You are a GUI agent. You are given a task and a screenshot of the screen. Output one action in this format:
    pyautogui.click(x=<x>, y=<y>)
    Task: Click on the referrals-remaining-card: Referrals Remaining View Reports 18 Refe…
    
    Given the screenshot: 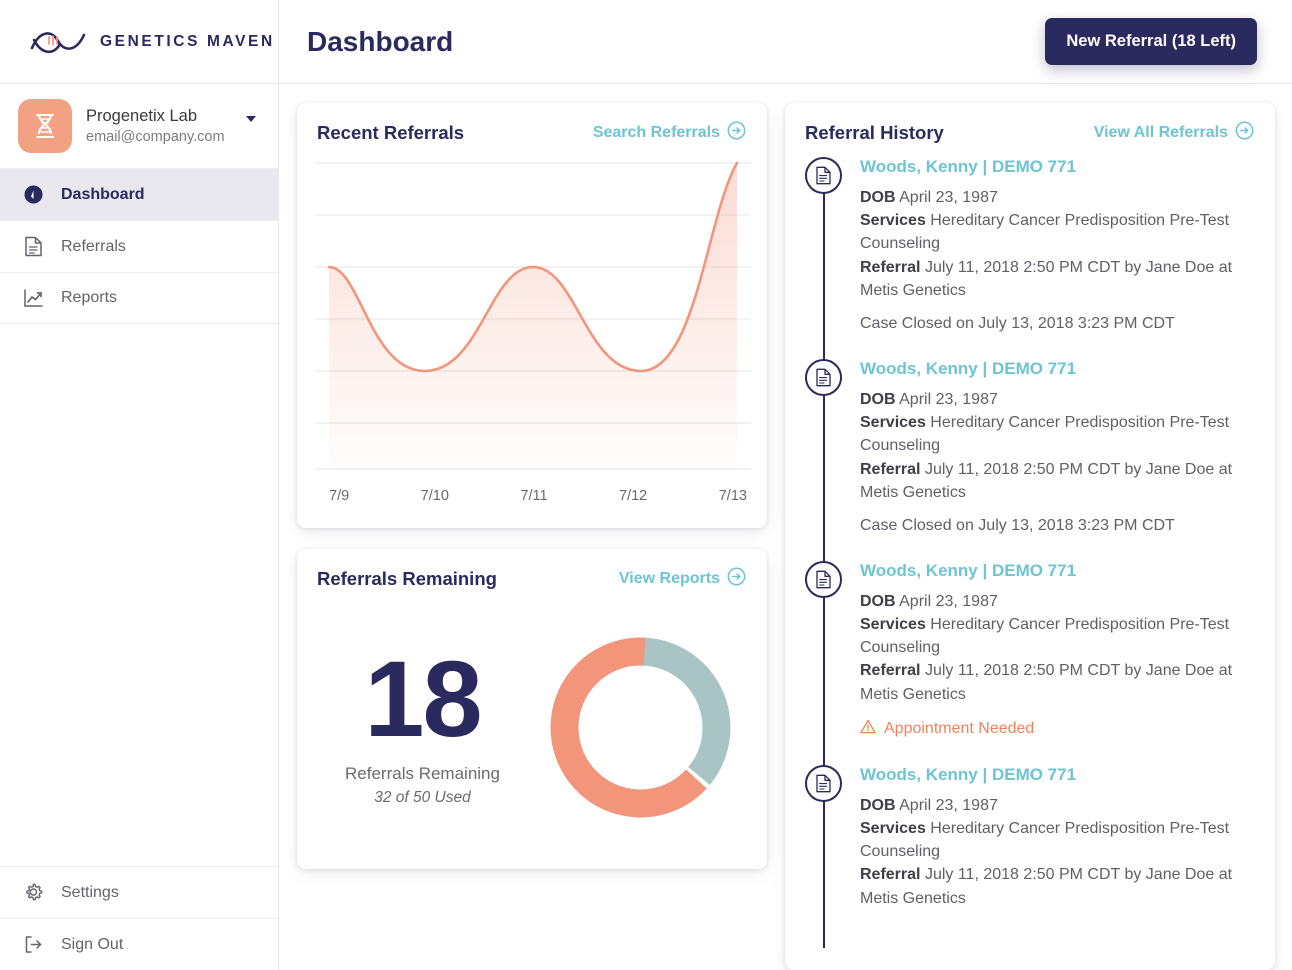 What is the action you would take?
    pyautogui.click(x=532, y=709)
    